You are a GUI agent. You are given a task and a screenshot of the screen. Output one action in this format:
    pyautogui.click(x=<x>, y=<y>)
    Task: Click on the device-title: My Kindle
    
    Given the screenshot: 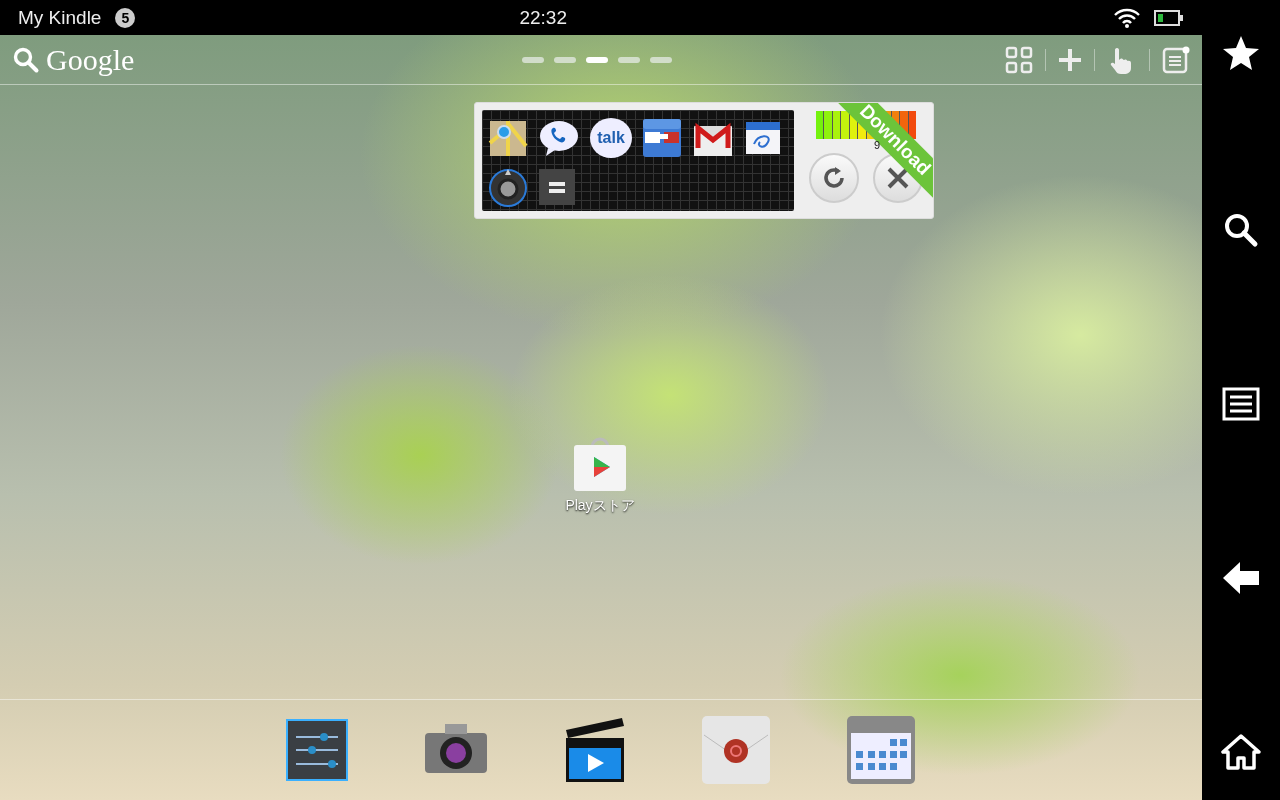 What is the action you would take?
    pyautogui.click(x=60, y=17)
    